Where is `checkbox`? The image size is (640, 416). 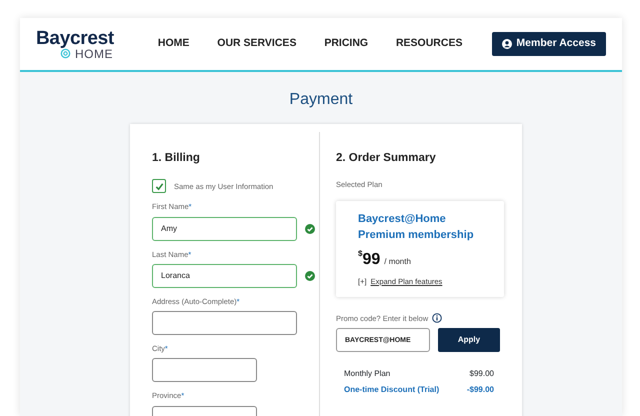 checkbox is located at coordinates (159, 186).